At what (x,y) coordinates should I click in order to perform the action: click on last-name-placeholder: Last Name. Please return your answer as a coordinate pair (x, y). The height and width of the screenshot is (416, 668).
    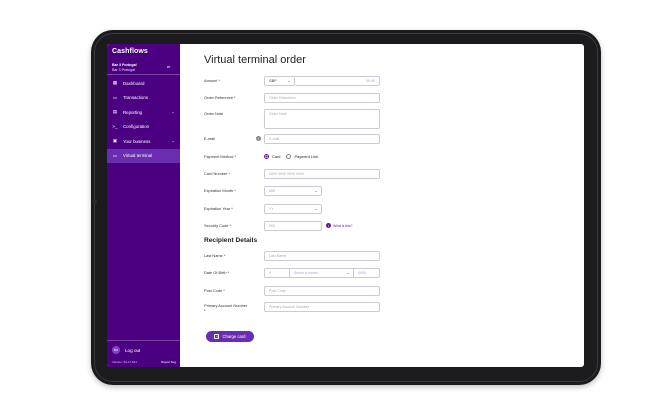
    Looking at the image, I should click on (278, 255).